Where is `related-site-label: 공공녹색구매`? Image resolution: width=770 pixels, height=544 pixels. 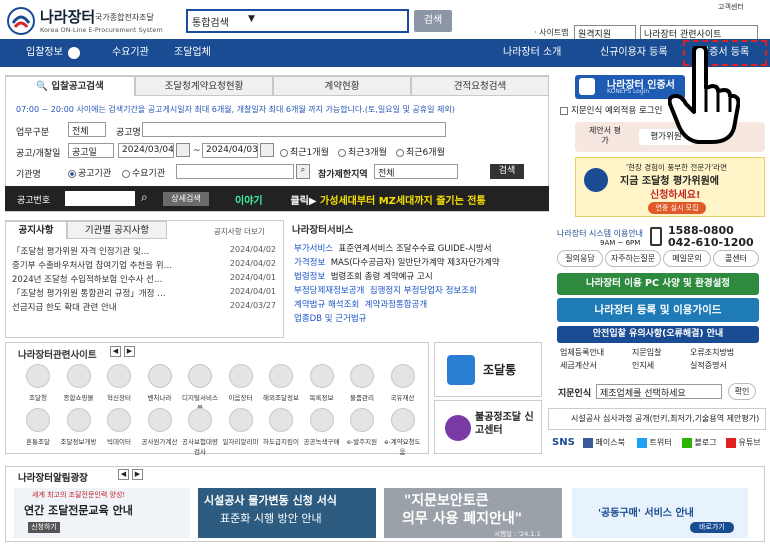 related-site-label: 공공녹색구매 is located at coordinates (322, 441).